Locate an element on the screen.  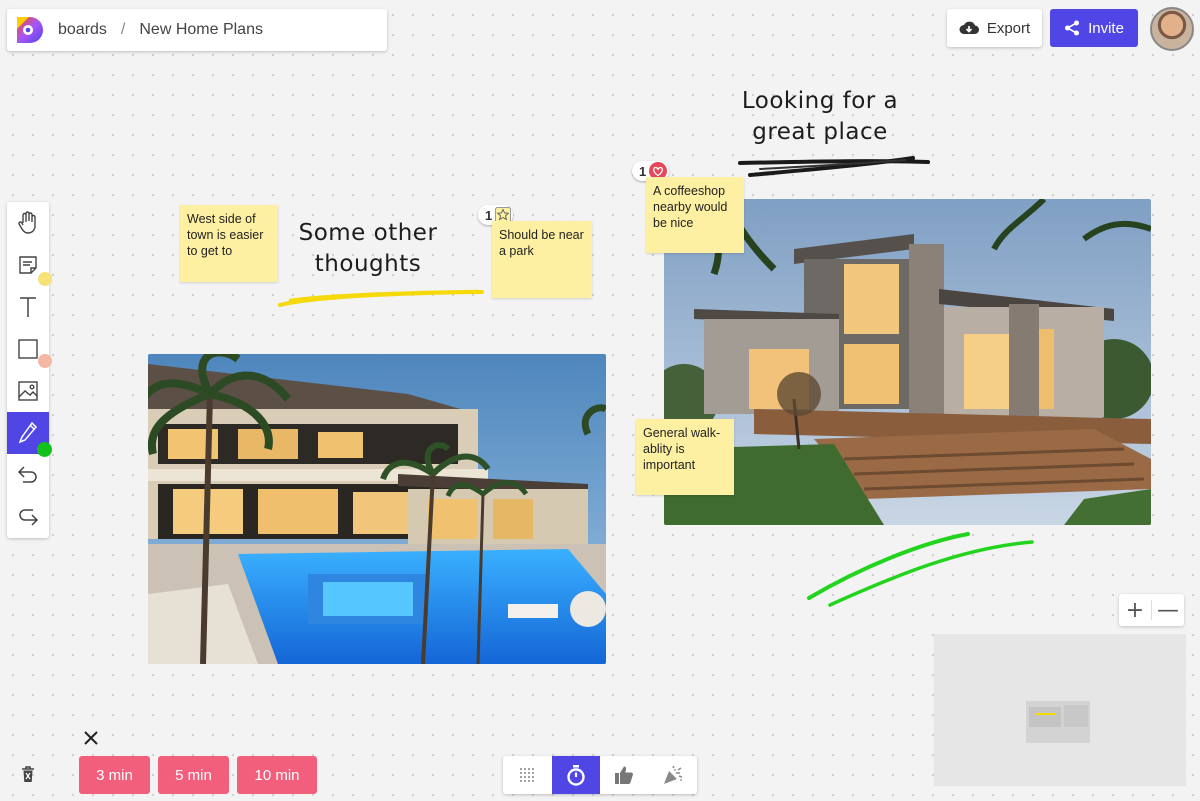
sticky-note: West side of town is easier to get to is located at coordinates (229, 243).